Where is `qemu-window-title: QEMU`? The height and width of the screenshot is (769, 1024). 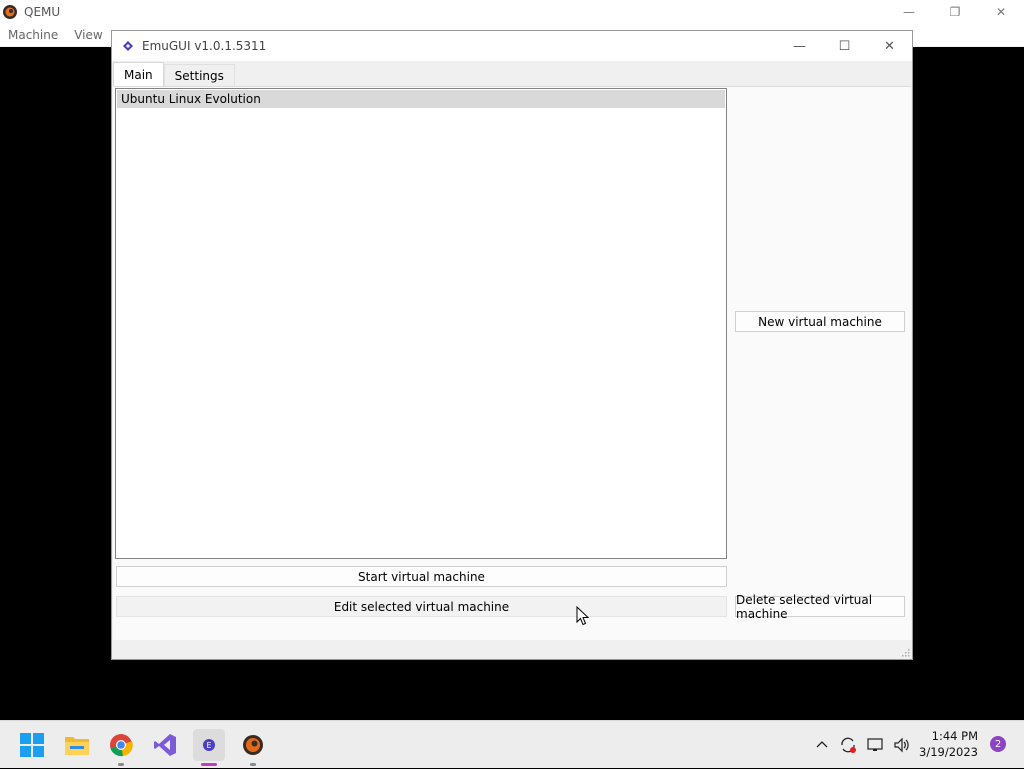
qemu-window-title: QEMU is located at coordinates (42, 11).